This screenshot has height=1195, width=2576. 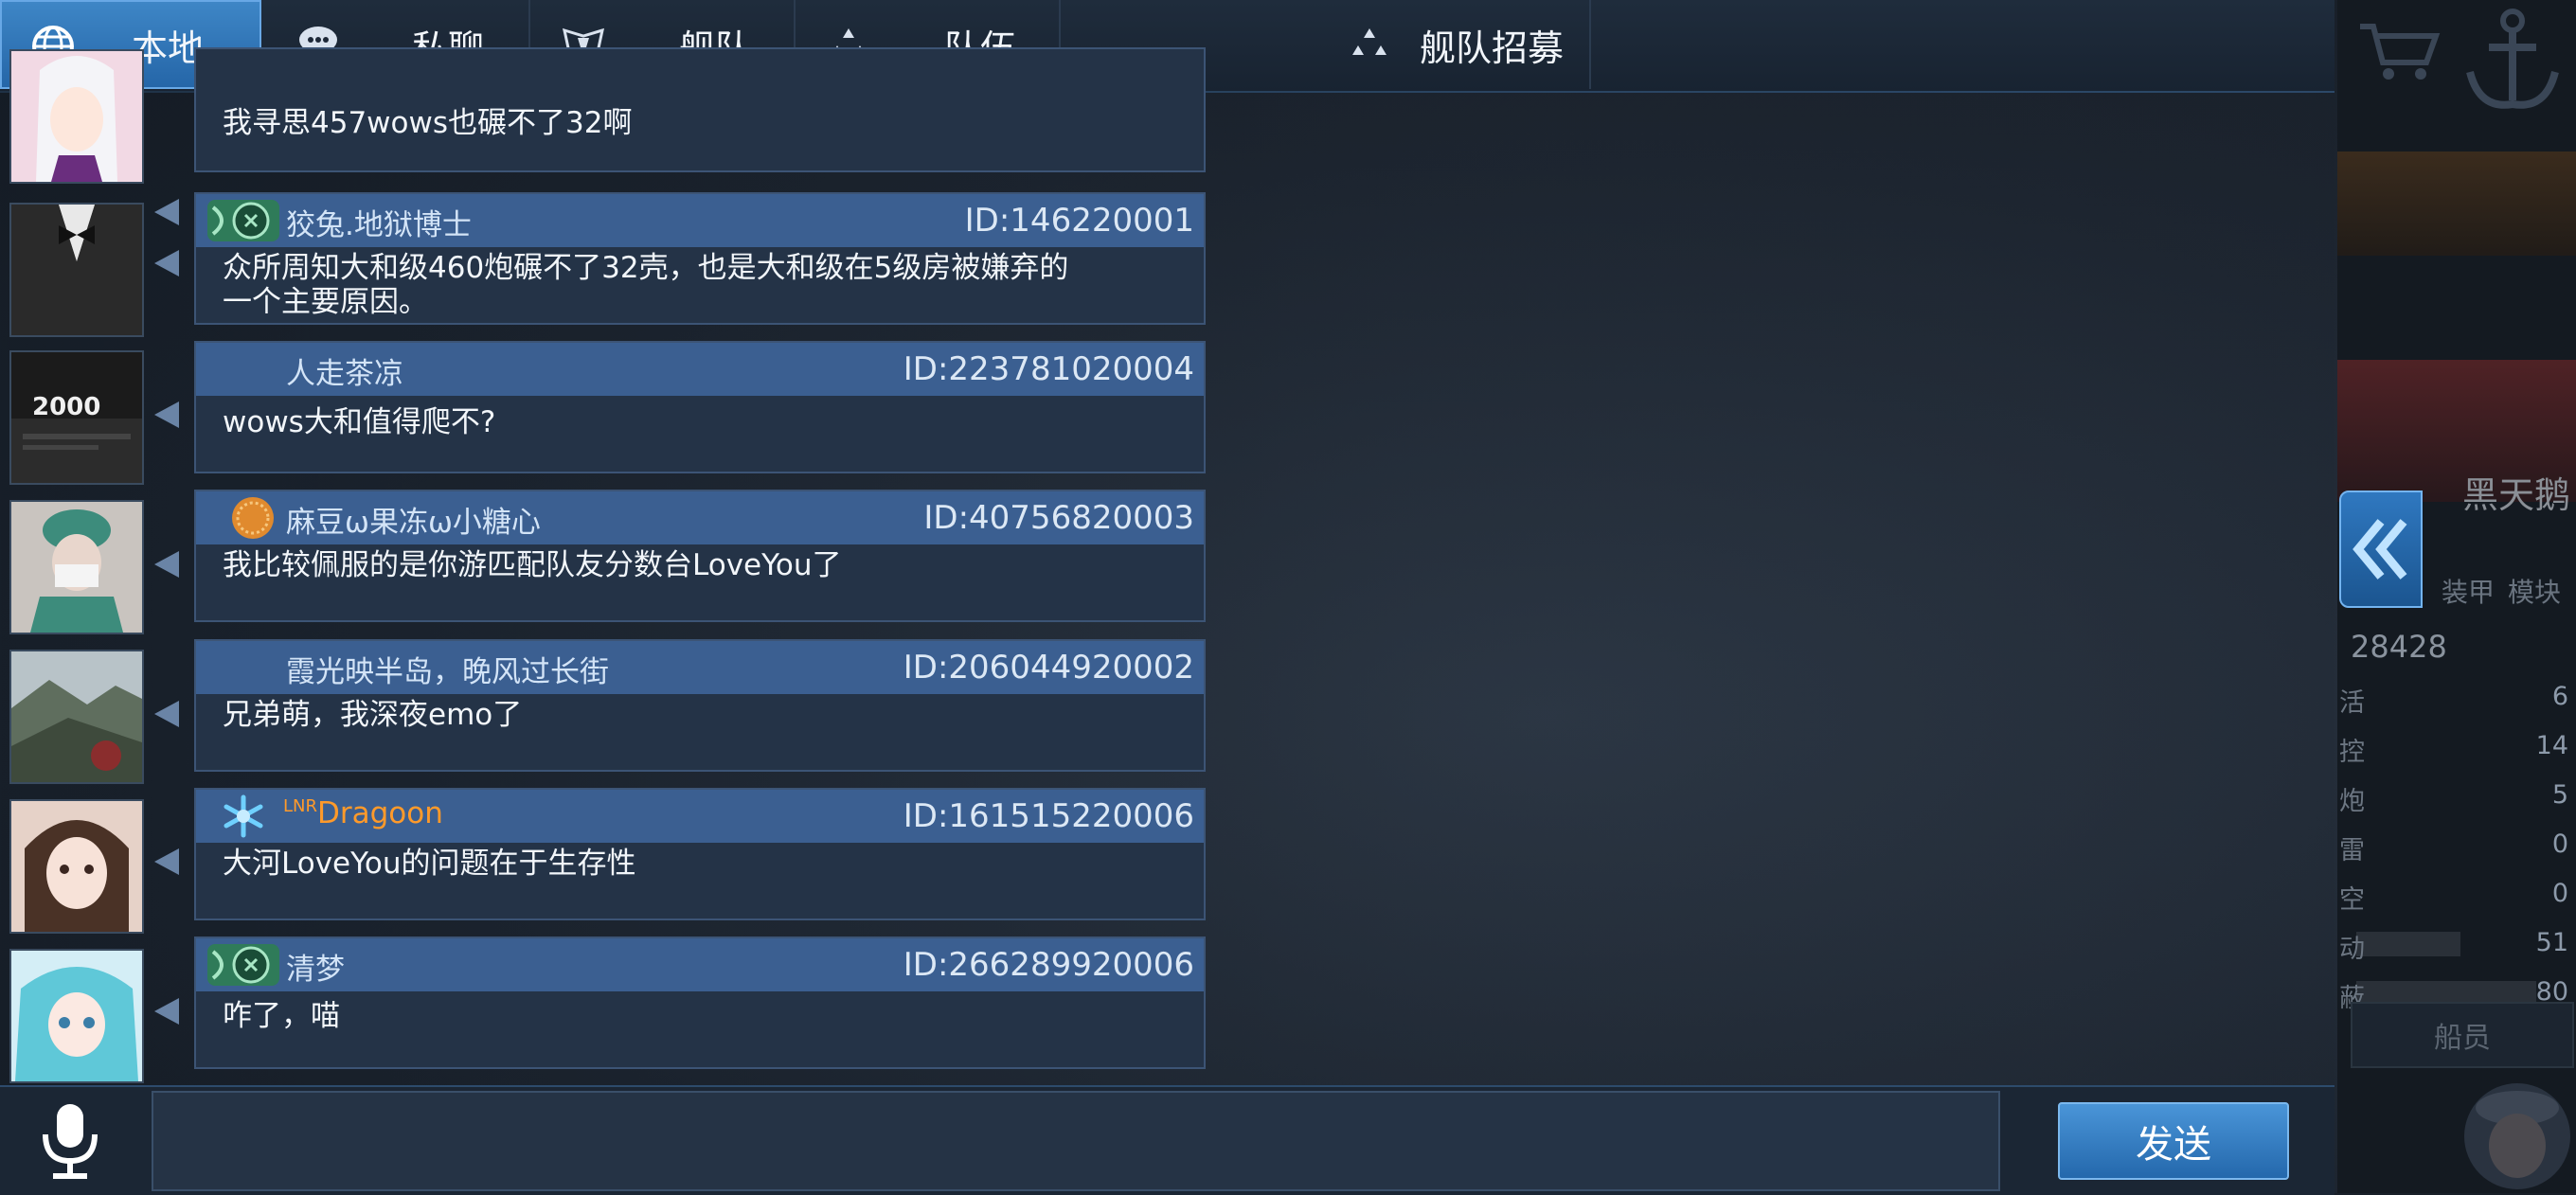 What do you see at coordinates (2456, 804) in the screenshot?
I see `stat-row: 炮5` at bounding box center [2456, 804].